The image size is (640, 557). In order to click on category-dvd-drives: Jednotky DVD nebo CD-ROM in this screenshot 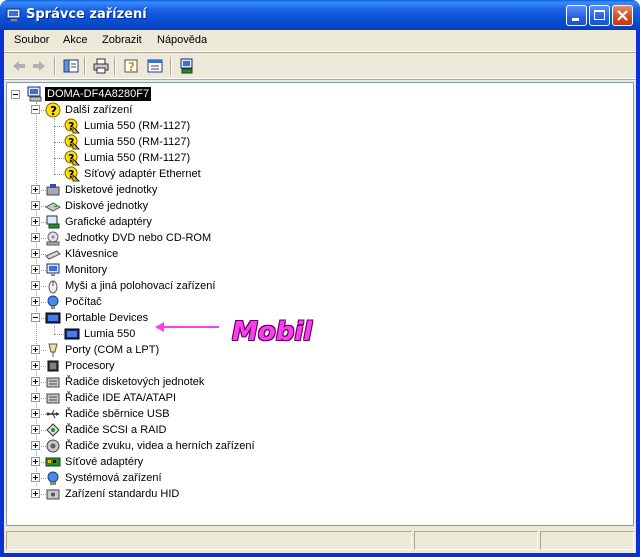, I will do `click(138, 238)`.